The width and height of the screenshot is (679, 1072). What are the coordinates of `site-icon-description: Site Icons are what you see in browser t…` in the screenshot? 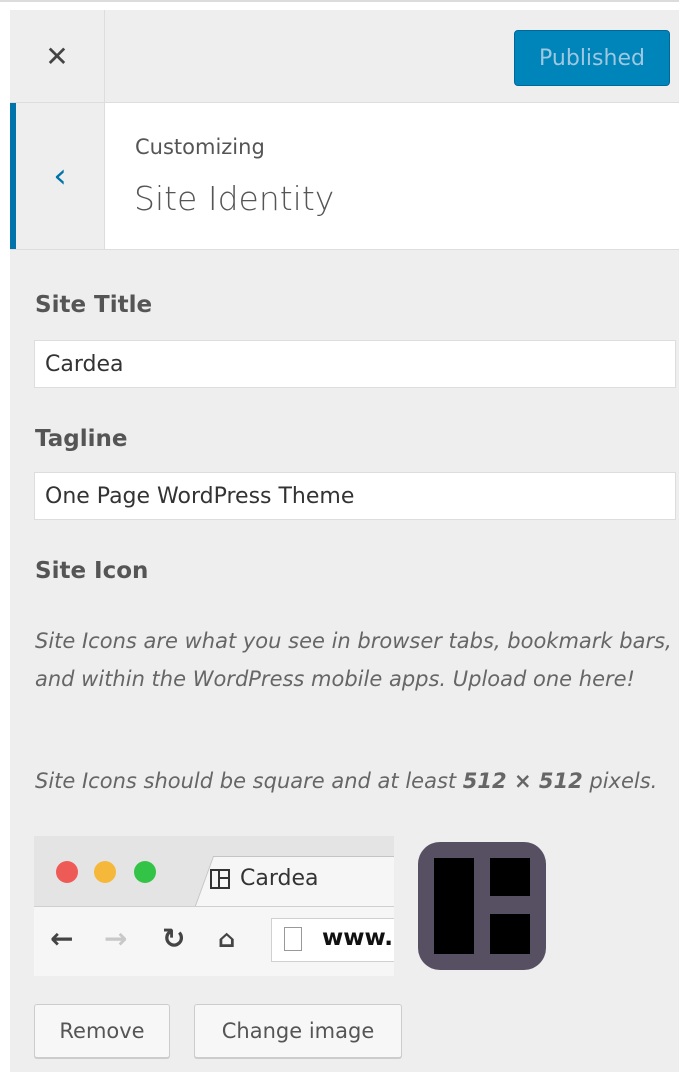 It's located at (353, 660).